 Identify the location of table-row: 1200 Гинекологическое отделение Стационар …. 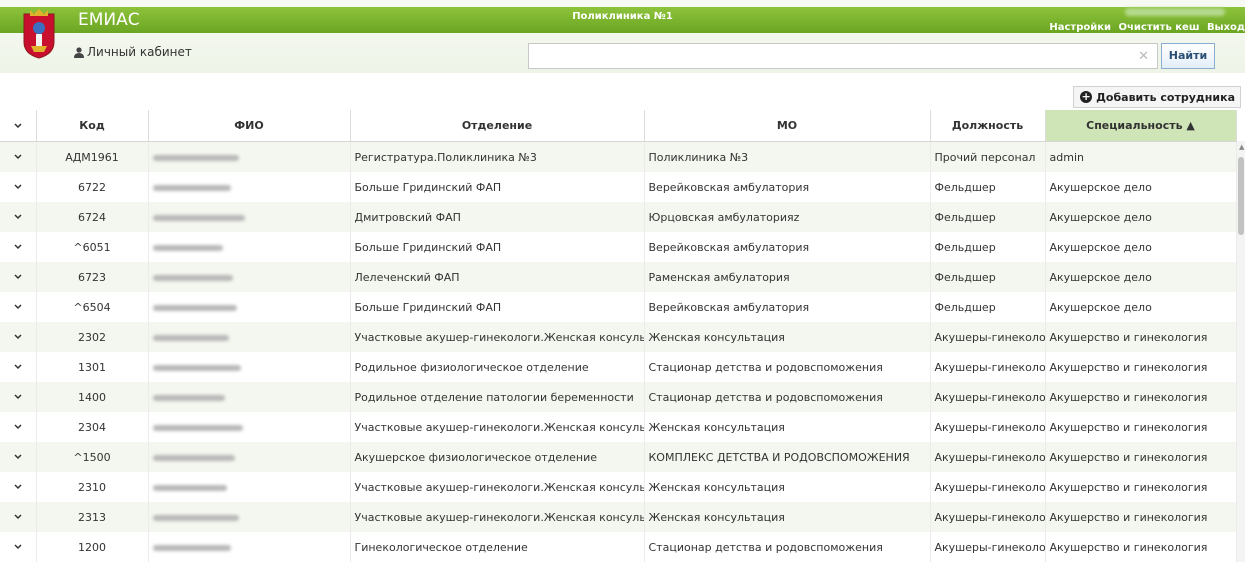
(618, 547).